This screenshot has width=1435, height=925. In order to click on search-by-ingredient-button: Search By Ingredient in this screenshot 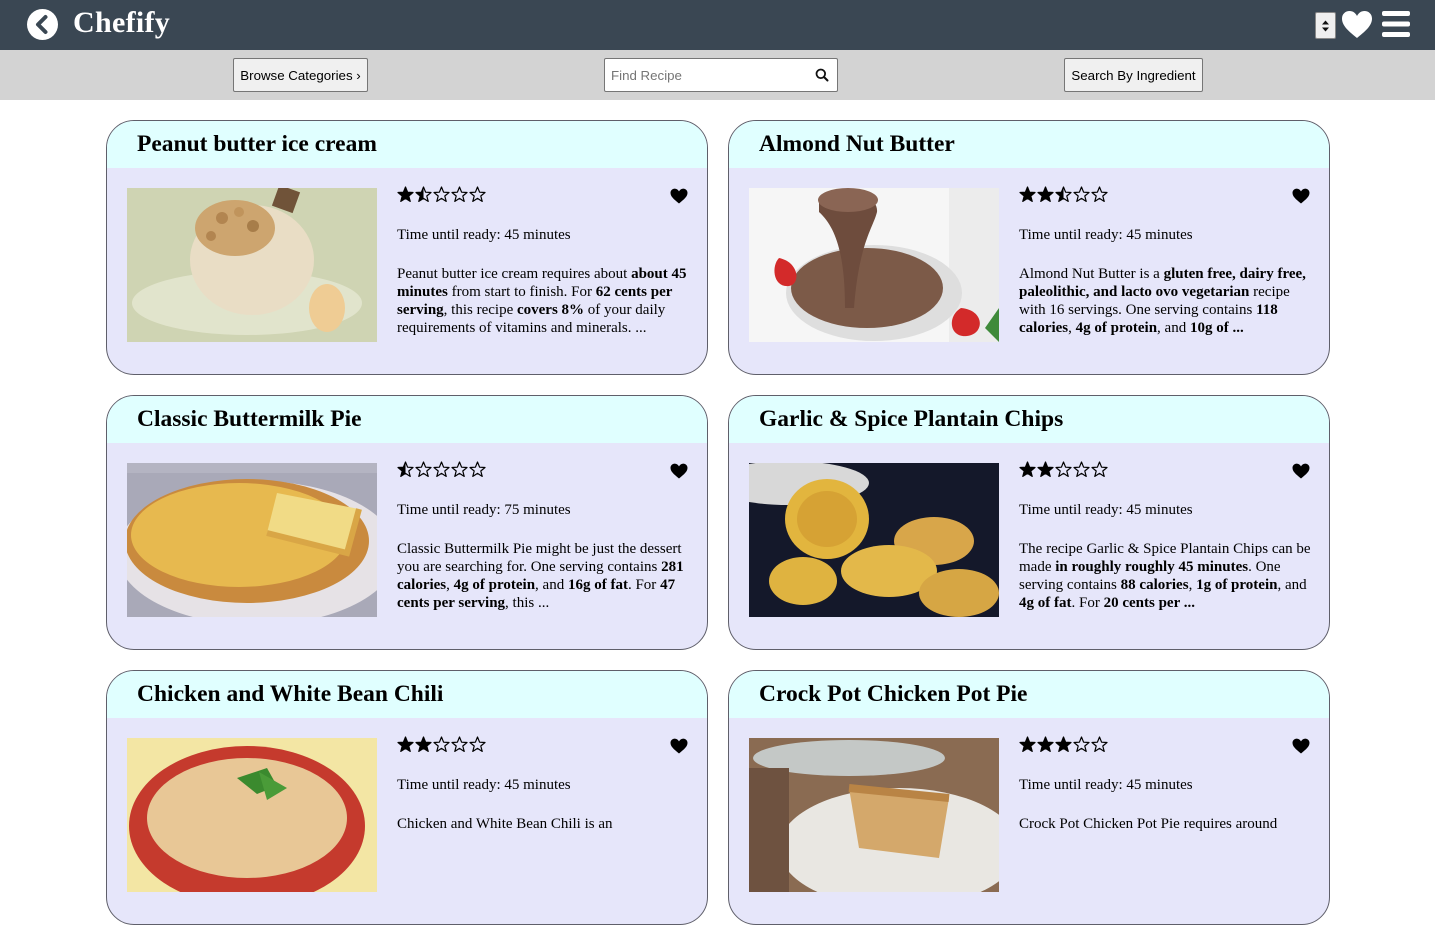, I will do `click(1133, 75)`.